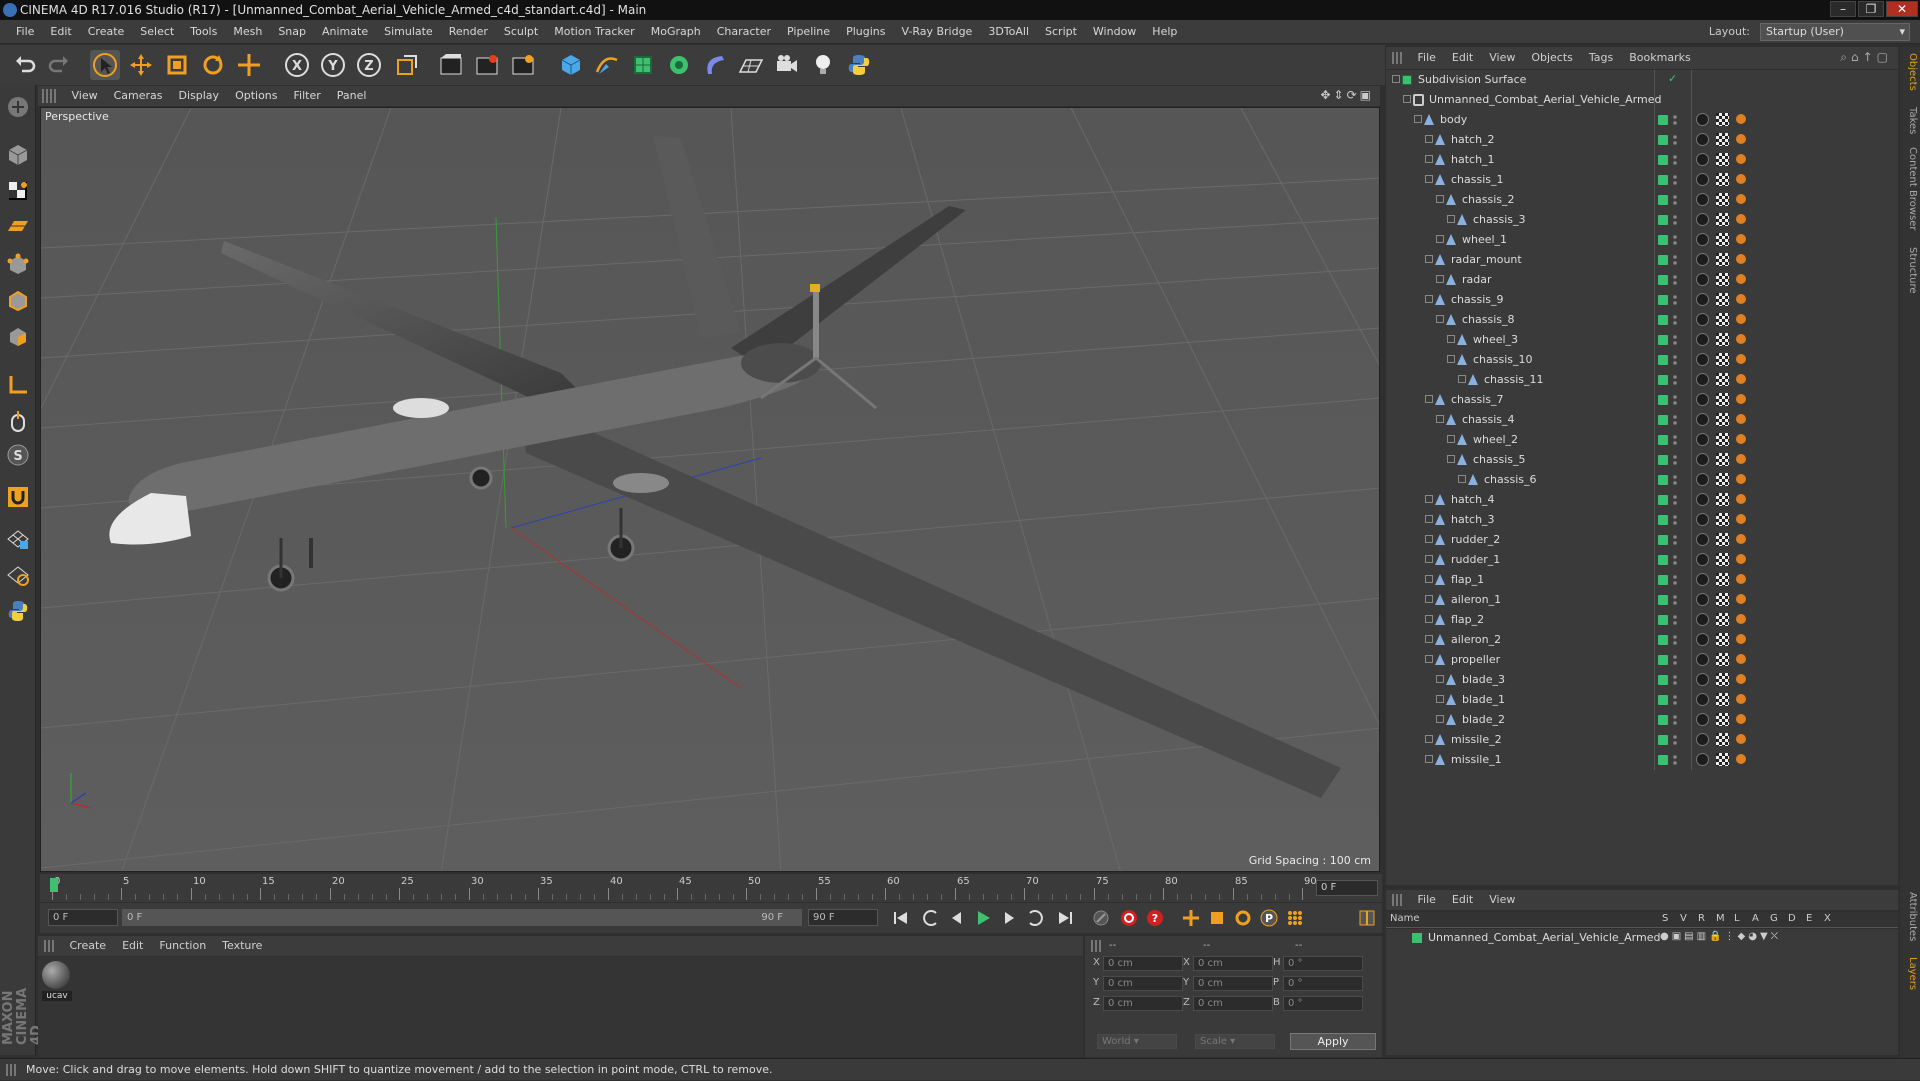 The image size is (1920, 1081). Describe the element at coordinates (177, 65) in the screenshot. I see `scale-tool-button` at that location.